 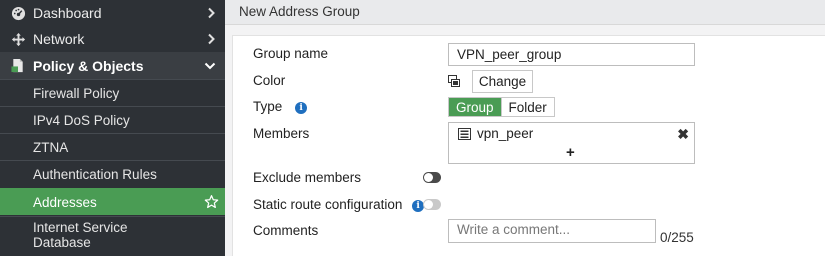 What do you see at coordinates (505, 133) in the screenshot?
I see `member-name: vpn_peer` at bounding box center [505, 133].